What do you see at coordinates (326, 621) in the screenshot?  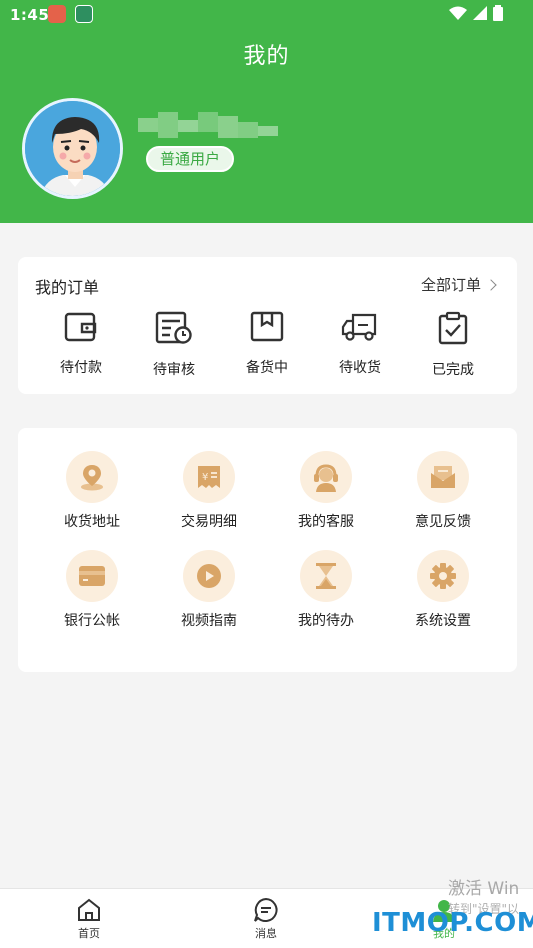 I see `service-label: 我的待办` at bounding box center [326, 621].